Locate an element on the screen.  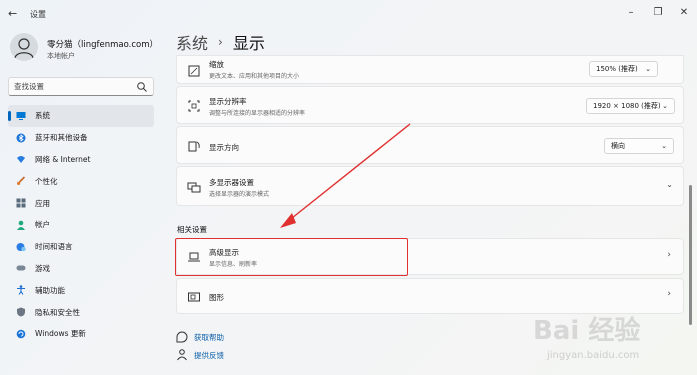
maximize-icon: ❐ is located at coordinates (658, 13).